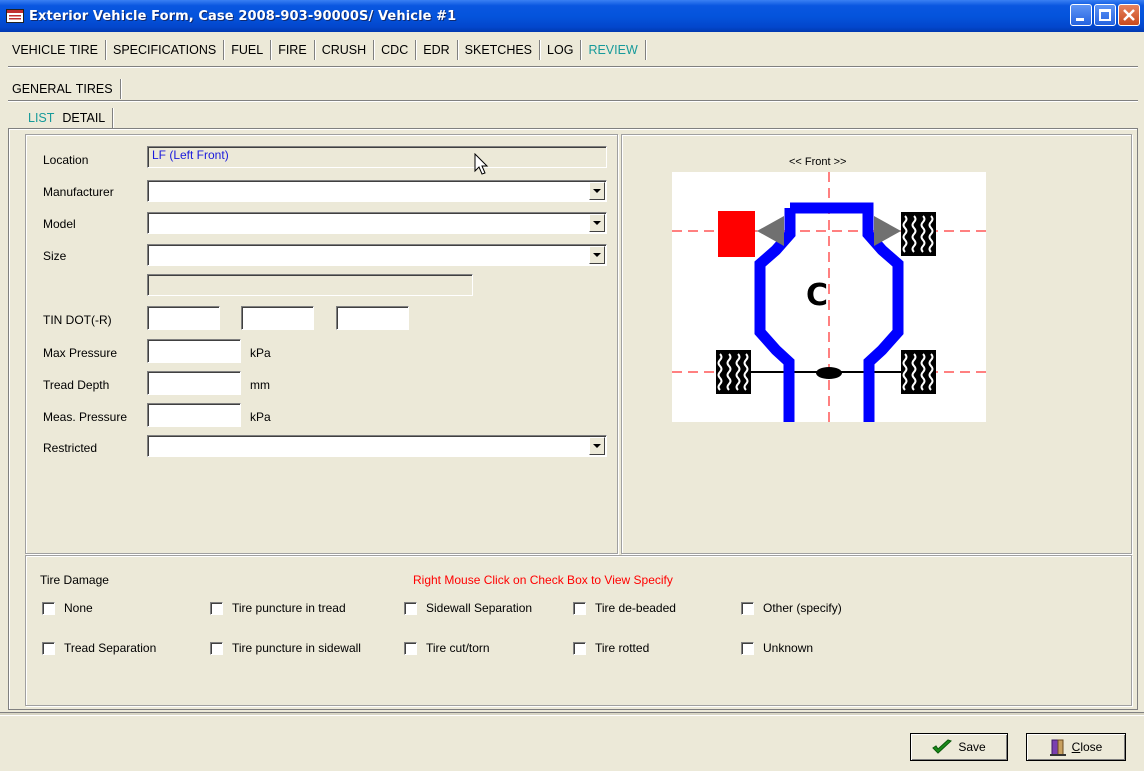  What do you see at coordinates (39, 50) in the screenshot?
I see `tab-vehicle: VEHICLE` at bounding box center [39, 50].